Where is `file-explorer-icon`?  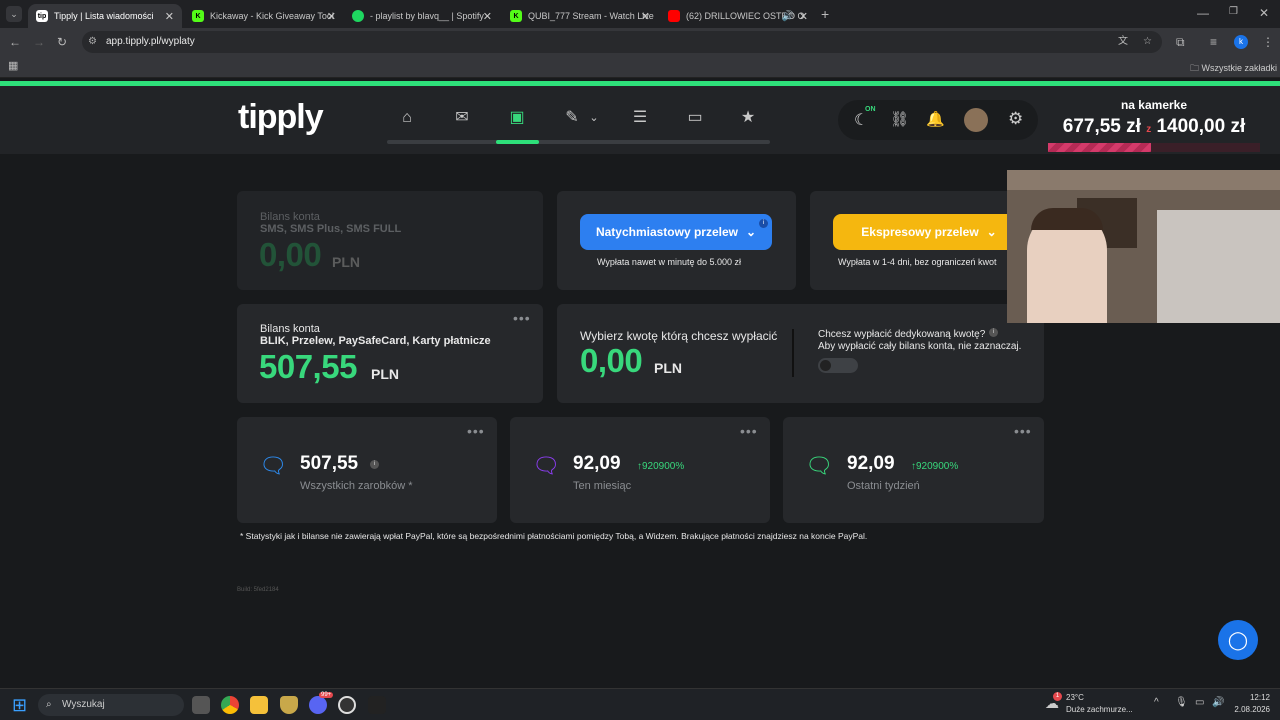 file-explorer-icon is located at coordinates (259, 705).